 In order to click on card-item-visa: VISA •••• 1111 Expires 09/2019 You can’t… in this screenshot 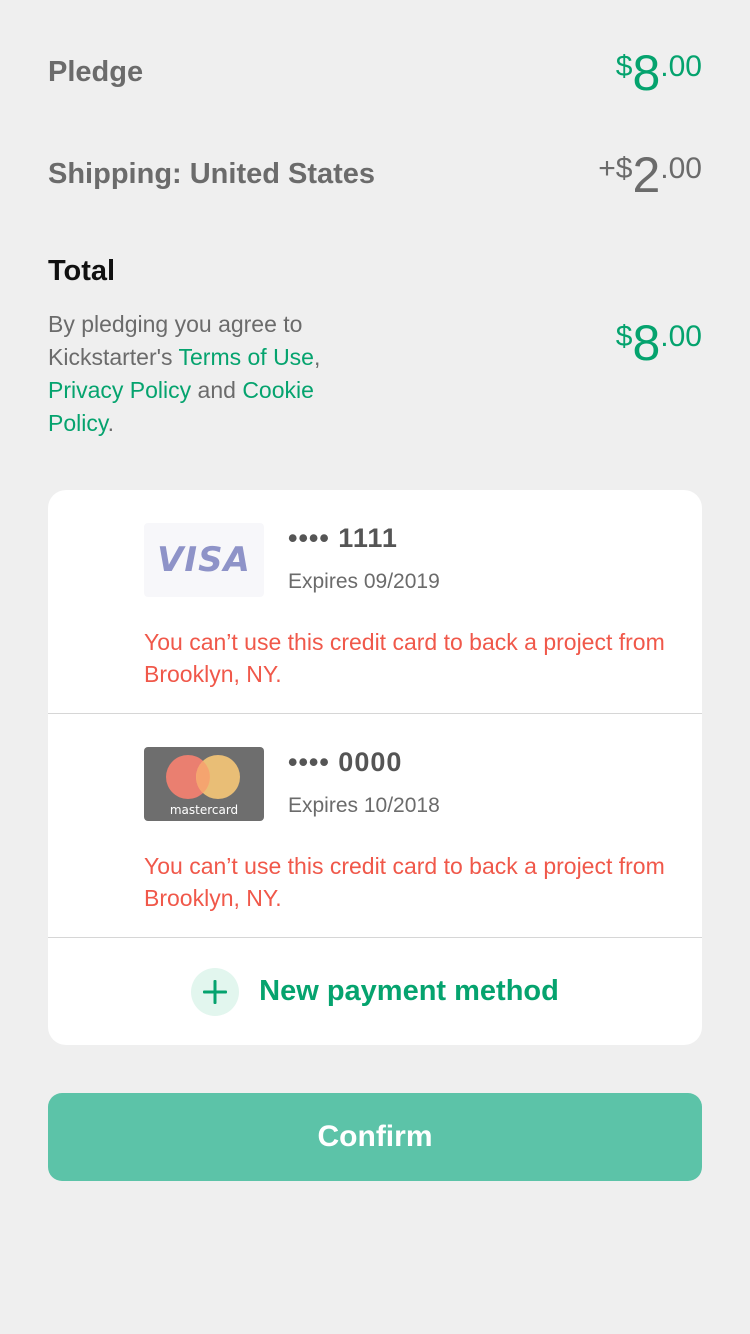, I will do `click(375, 602)`.